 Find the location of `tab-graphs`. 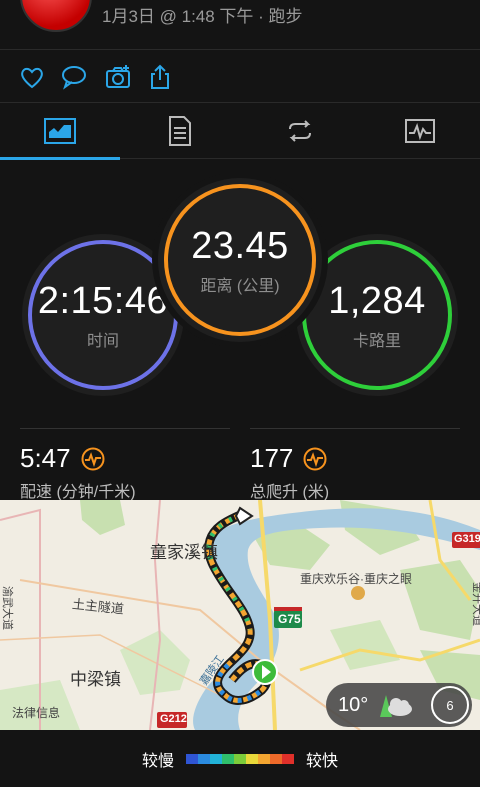

tab-graphs is located at coordinates (420, 131).